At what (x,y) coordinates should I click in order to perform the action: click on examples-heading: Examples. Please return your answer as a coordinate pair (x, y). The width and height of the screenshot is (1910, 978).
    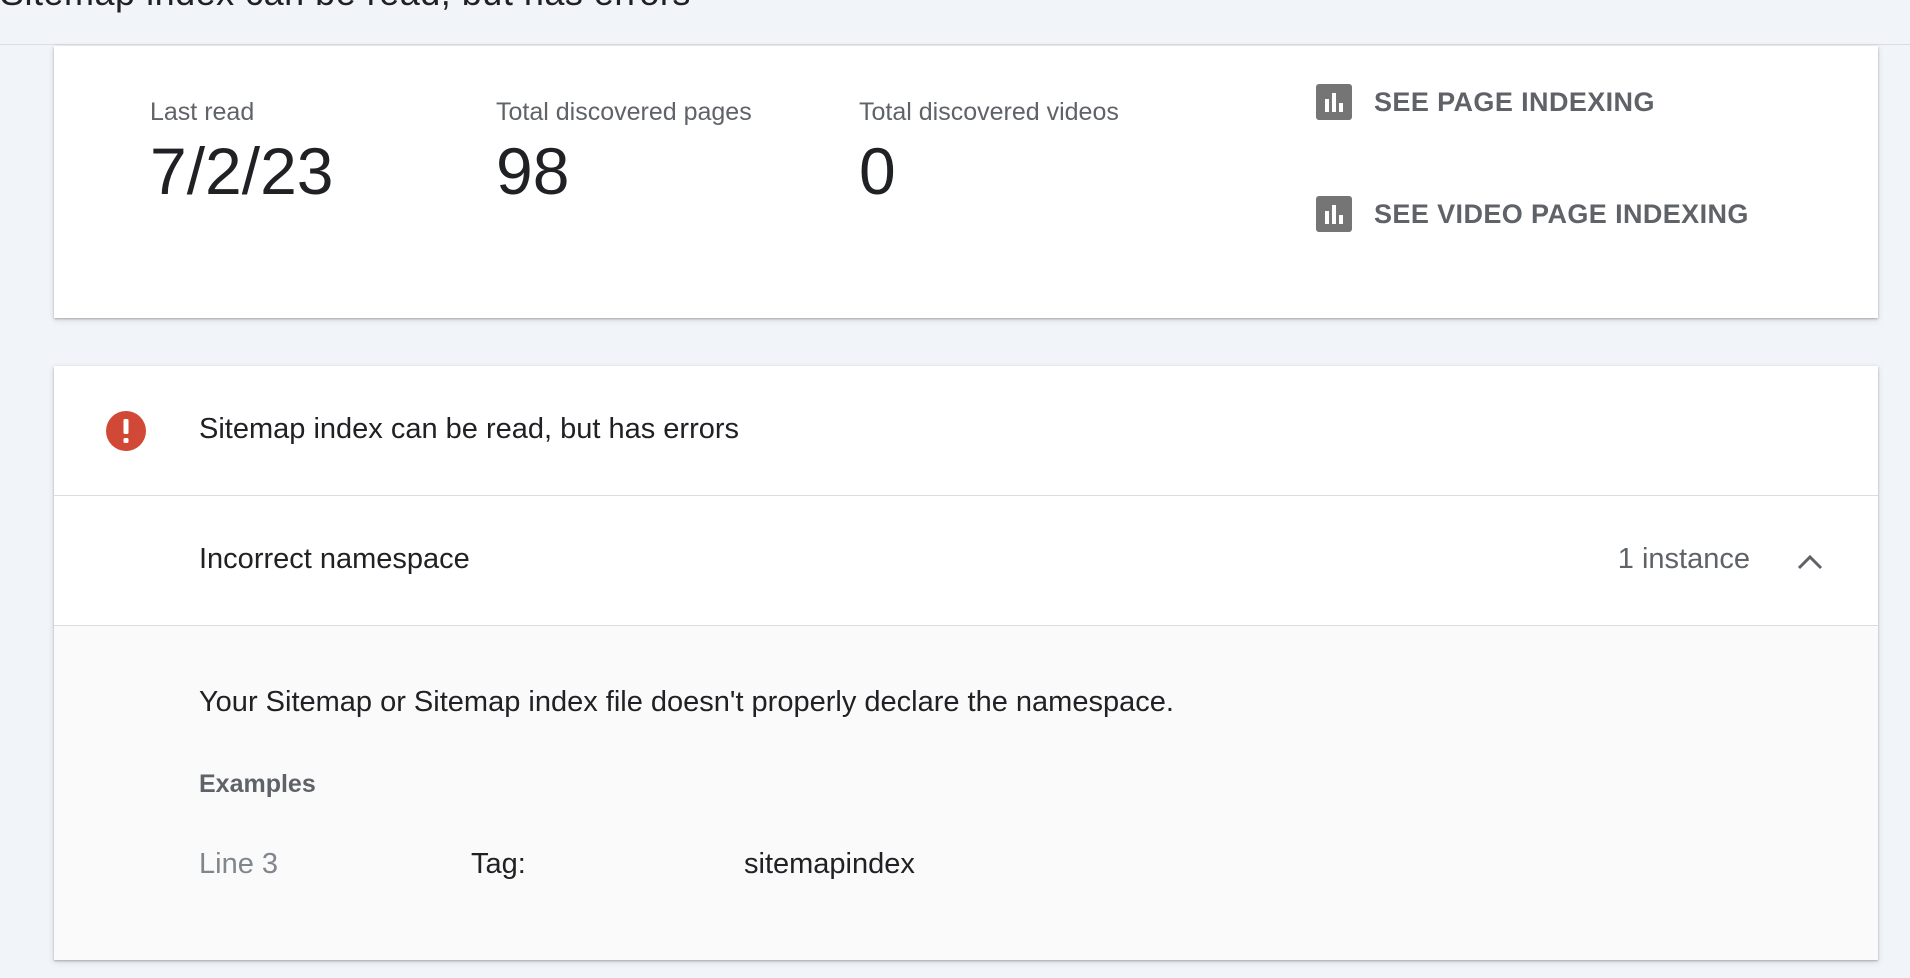
    Looking at the image, I should click on (257, 784).